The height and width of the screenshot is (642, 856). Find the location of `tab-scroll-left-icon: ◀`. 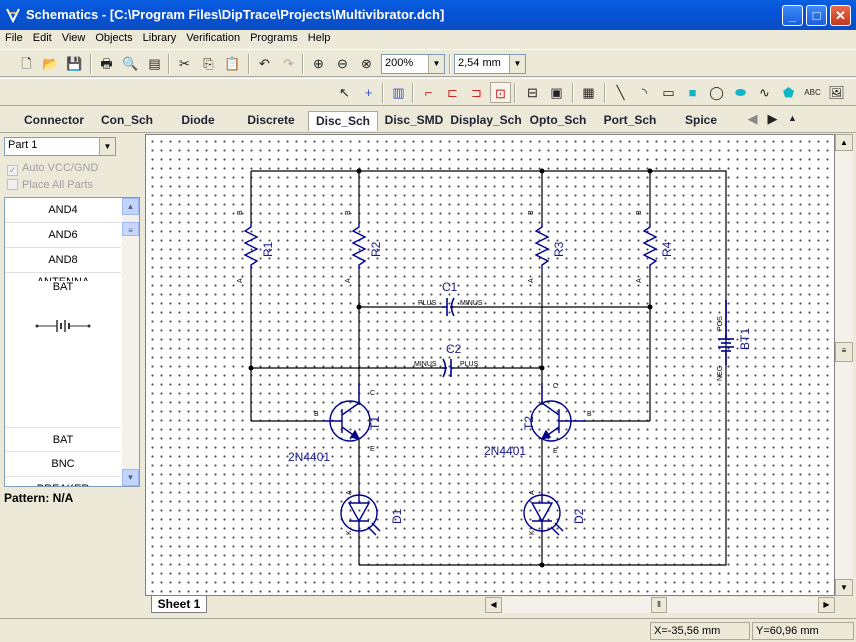

tab-scroll-left-icon: ◀ is located at coordinates (752, 118).